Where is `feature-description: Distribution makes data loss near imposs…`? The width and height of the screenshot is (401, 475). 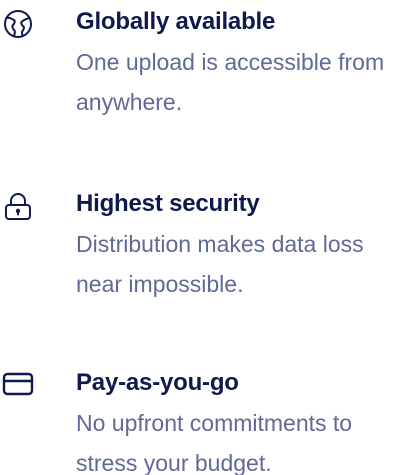
feature-description: Distribution makes data loss near imposs… is located at coordinates (220, 264).